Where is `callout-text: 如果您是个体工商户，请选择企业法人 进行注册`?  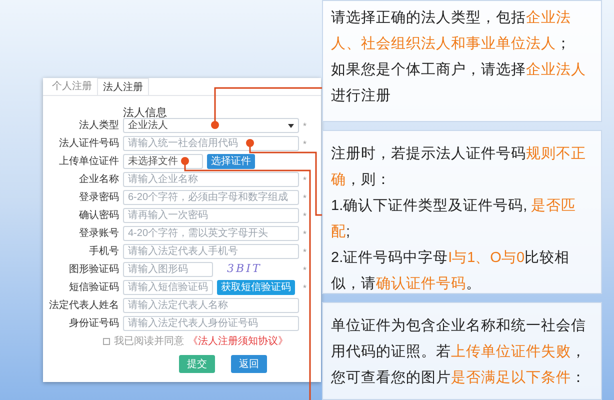 callout-text: 如果您是个体工商户，请选择企业法人 进行注册 is located at coordinates (459, 83).